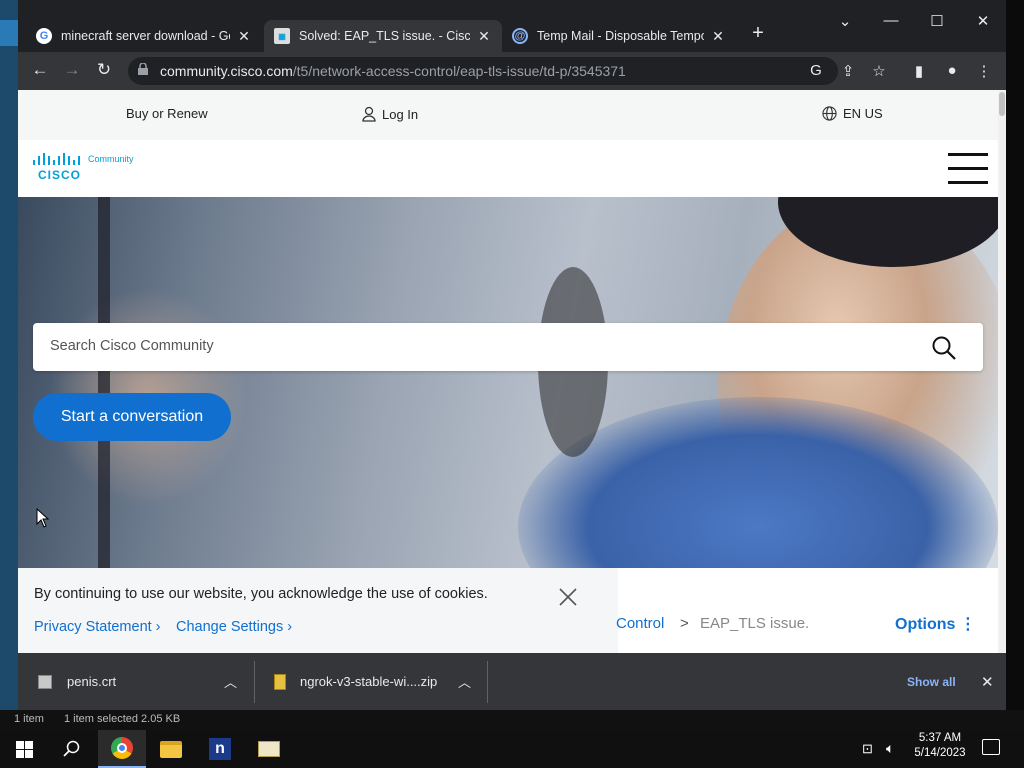  I want to click on tab-title: Solved: EAP_TLS issue. - Cisco Co, so click(384, 36).